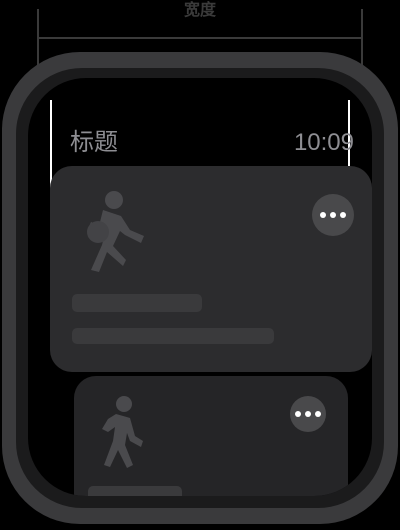 The width and height of the screenshot is (400, 530). Describe the element at coordinates (115, 231) in the screenshot. I see `running-figure-icon` at that location.